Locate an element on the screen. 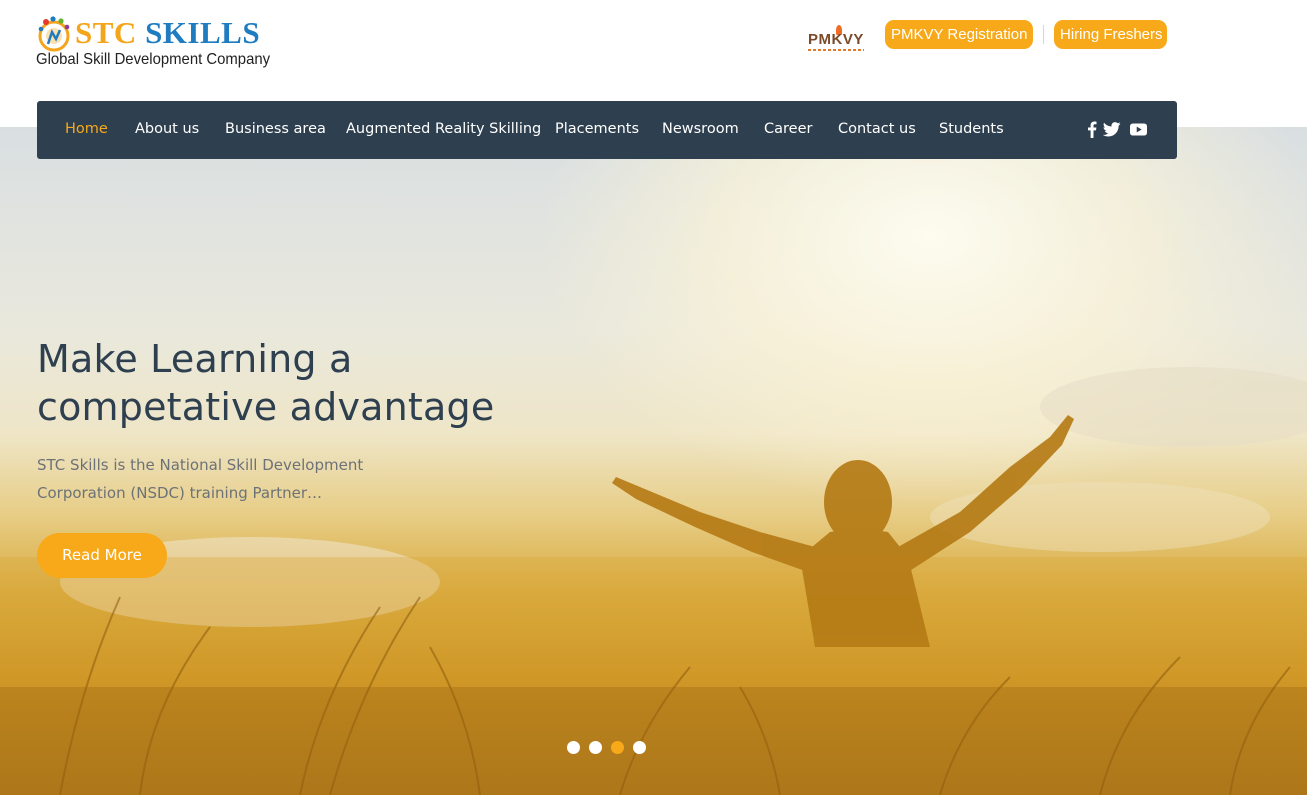  logo-mark-icon is located at coordinates (54, 34).